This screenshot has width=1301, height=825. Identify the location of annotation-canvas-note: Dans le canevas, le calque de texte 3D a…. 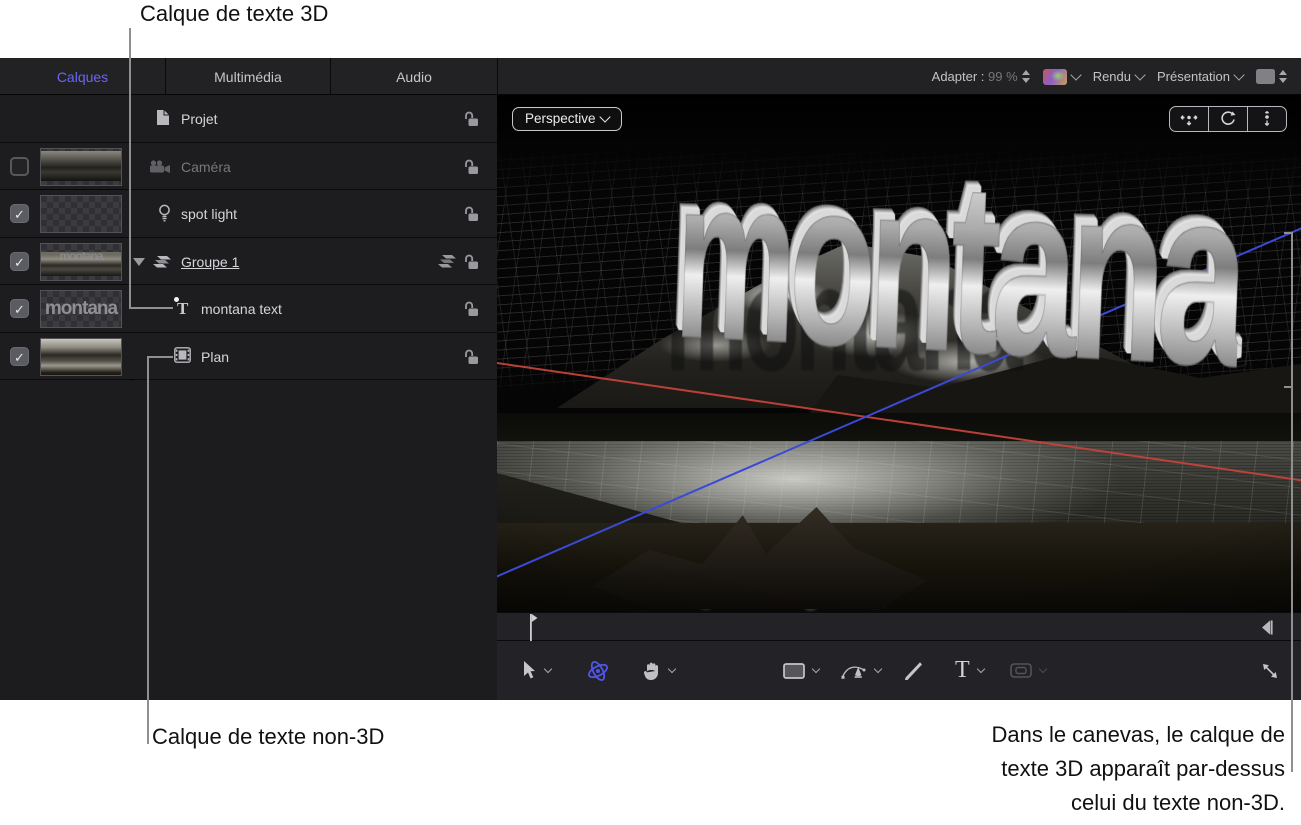
(1138, 768).